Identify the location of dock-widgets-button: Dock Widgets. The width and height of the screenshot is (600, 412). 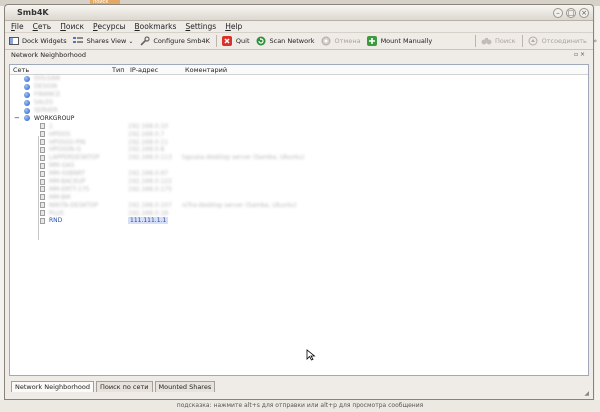
(37, 41).